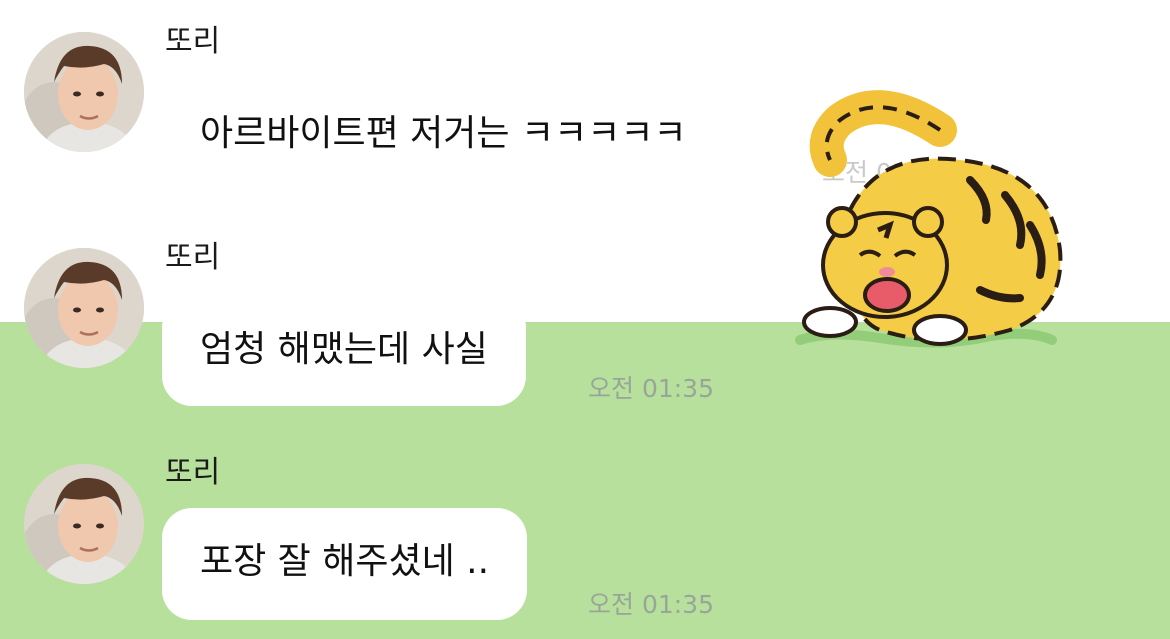 The height and width of the screenshot is (639, 1170). What do you see at coordinates (861, 219) in the screenshot?
I see `tiger-sticker-icon` at bounding box center [861, 219].